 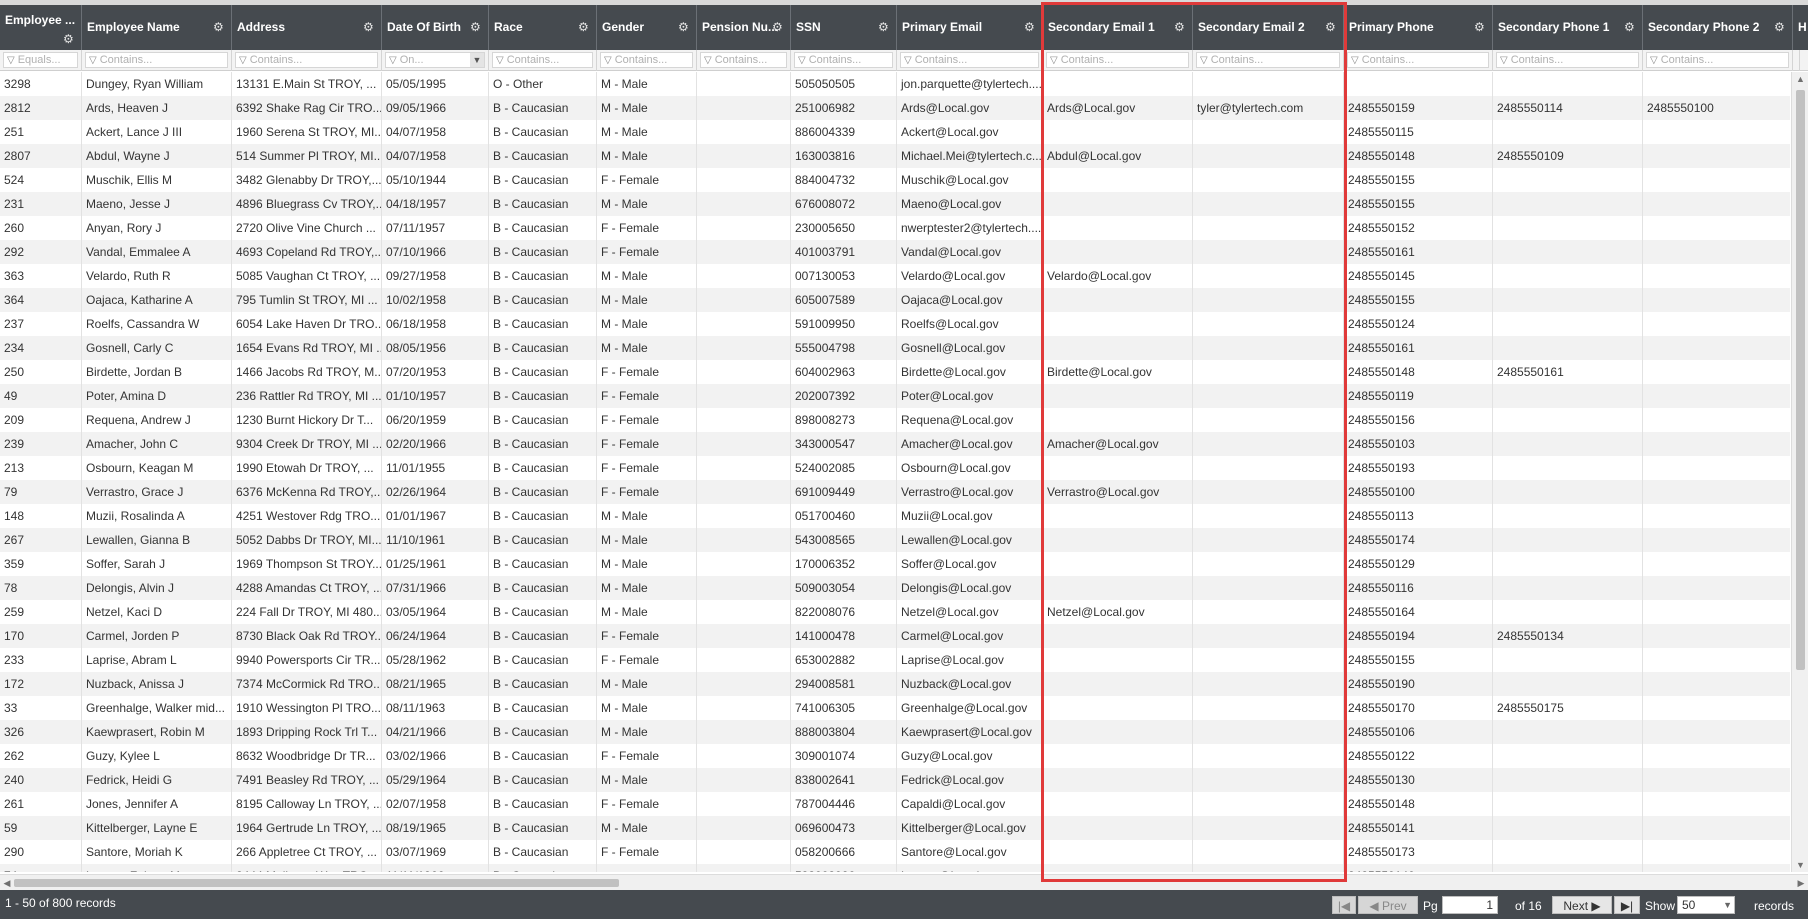 What do you see at coordinates (1568, 27) in the screenshot?
I see `header-secondary-phone-1: Secondary Phone 1 ⚙` at bounding box center [1568, 27].